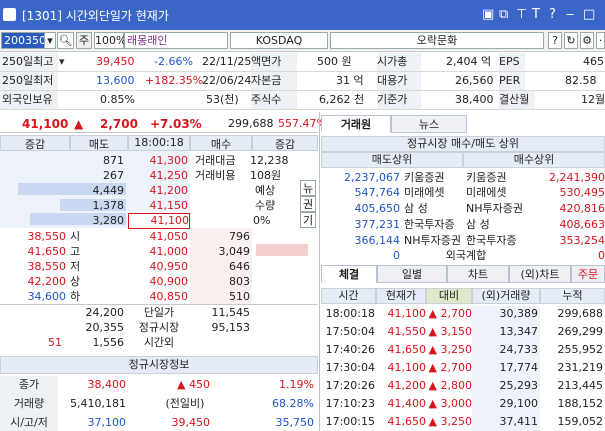 The height and width of the screenshot is (431, 605). Describe the element at coordinates (580, 367) in the screenshot. I see `tick-cum: 231,219` at that location.